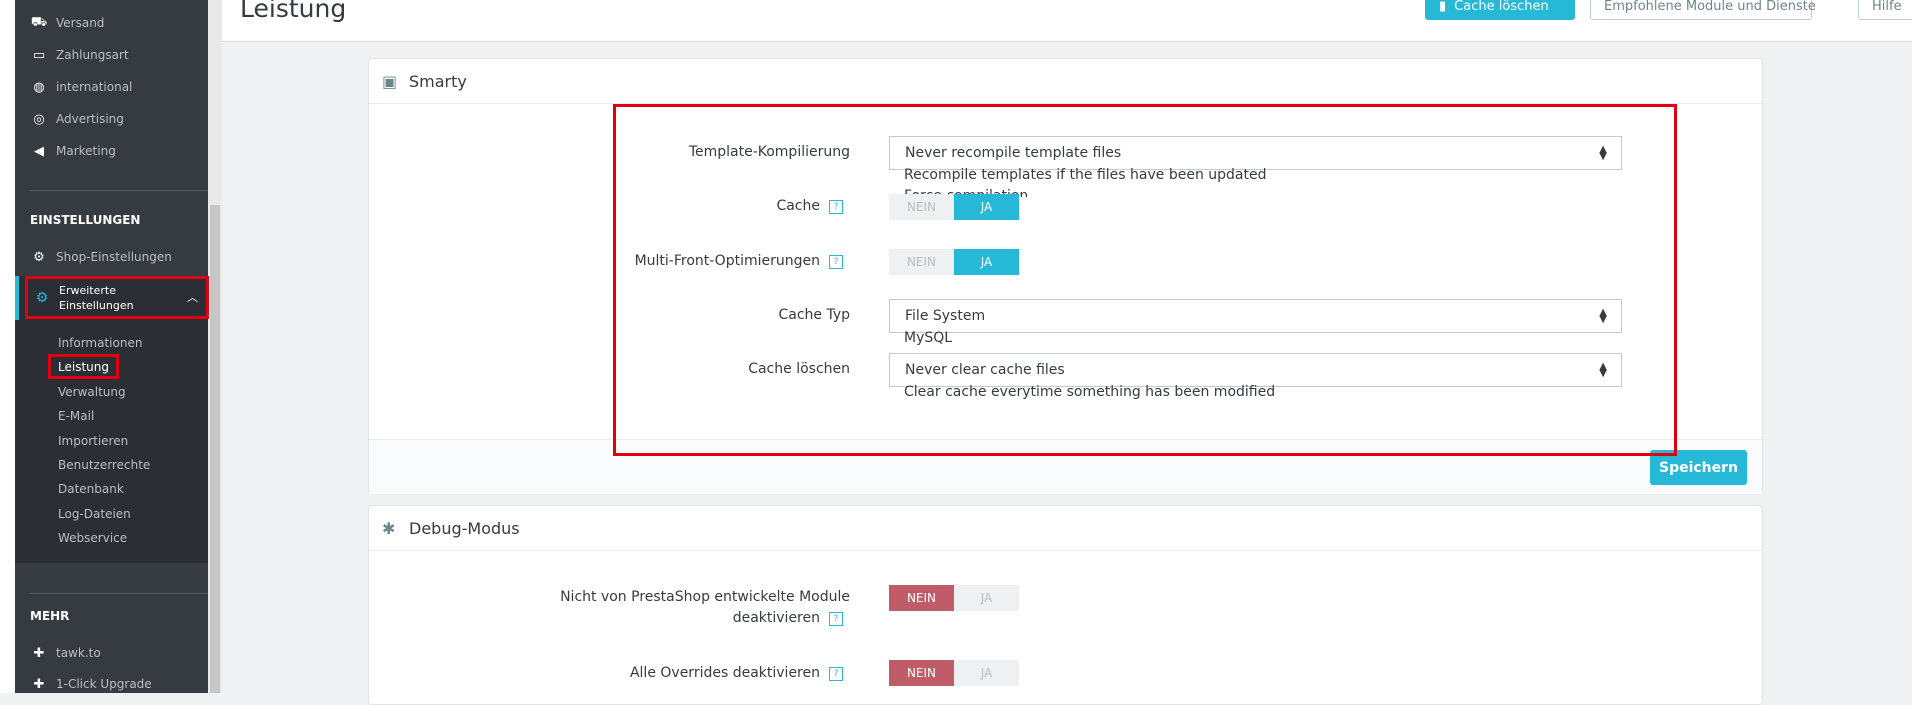 The height and width of the screenshot is (705, 1912). What do you see at coordinates (293, 11) in the screenshot?
I see `page-title: Leistung` at bounding box center [293, 11].